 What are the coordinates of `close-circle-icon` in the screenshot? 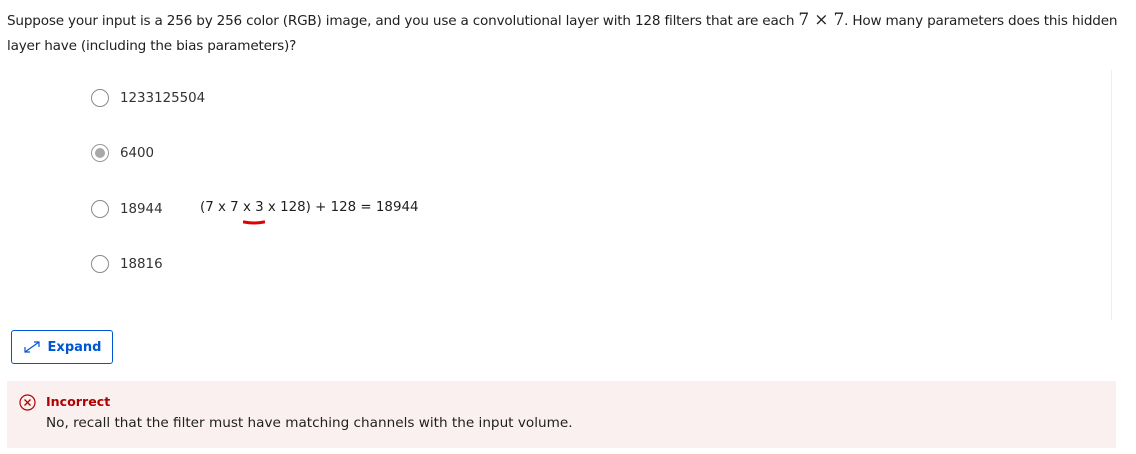 It's located at (27, 402).